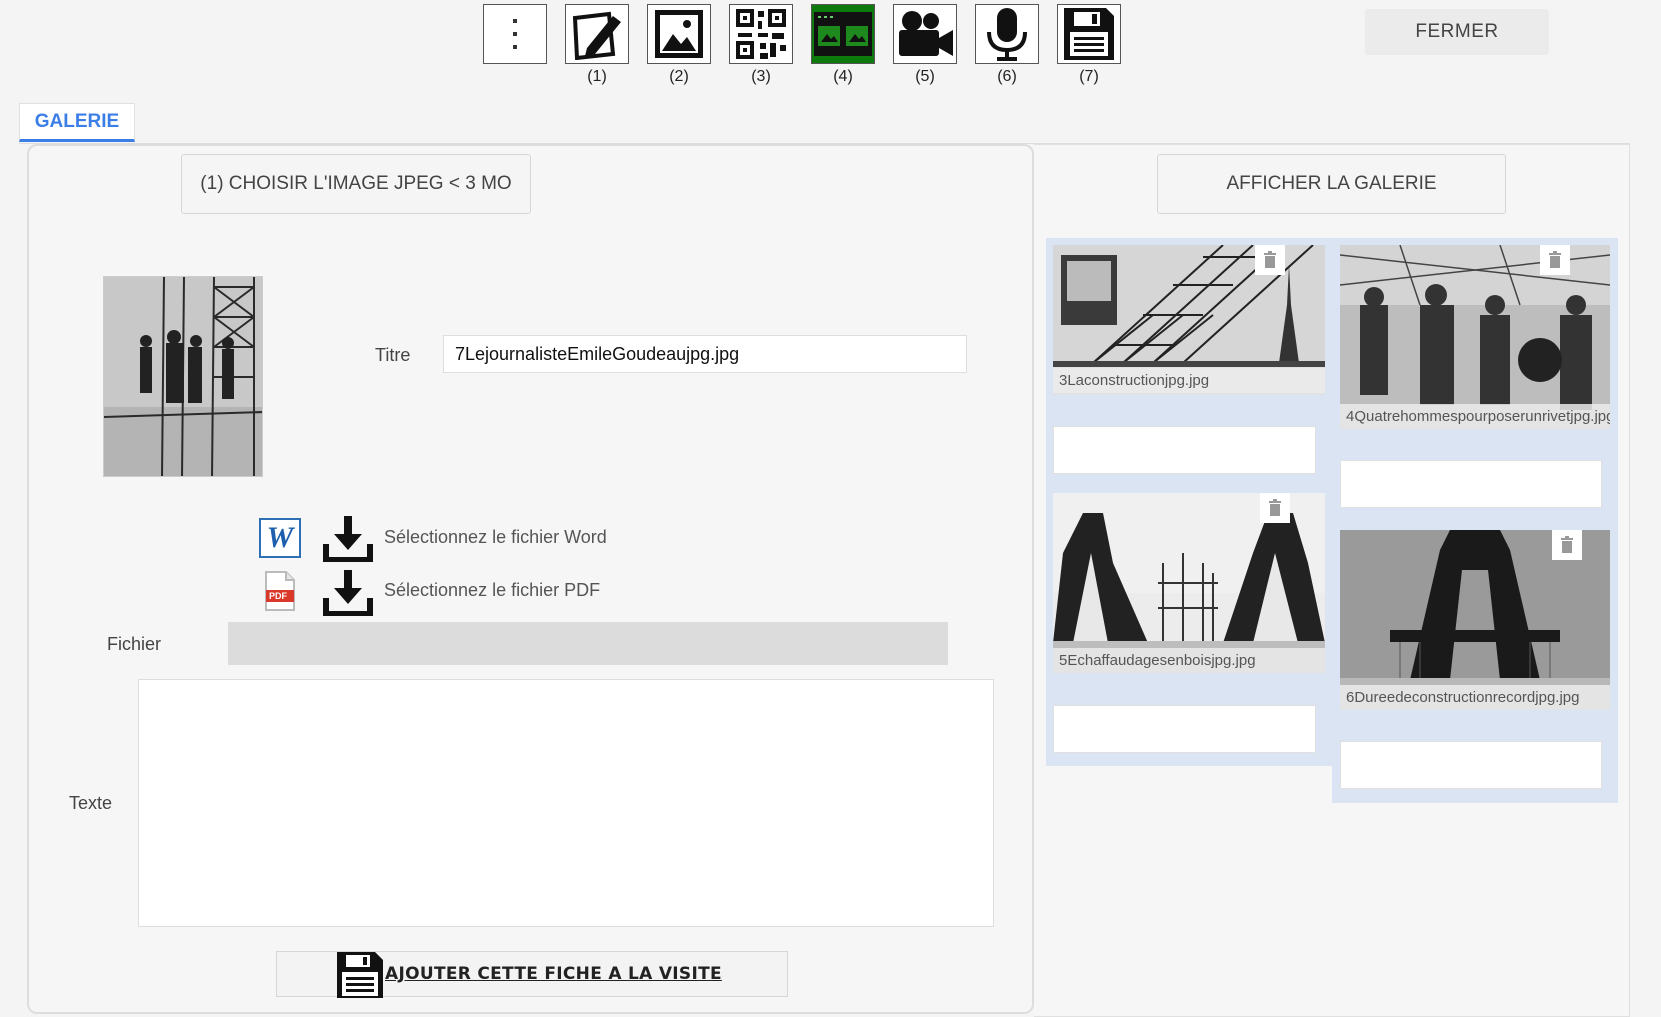  I want to click on pdf-badge: PDF, so click(278, 596).